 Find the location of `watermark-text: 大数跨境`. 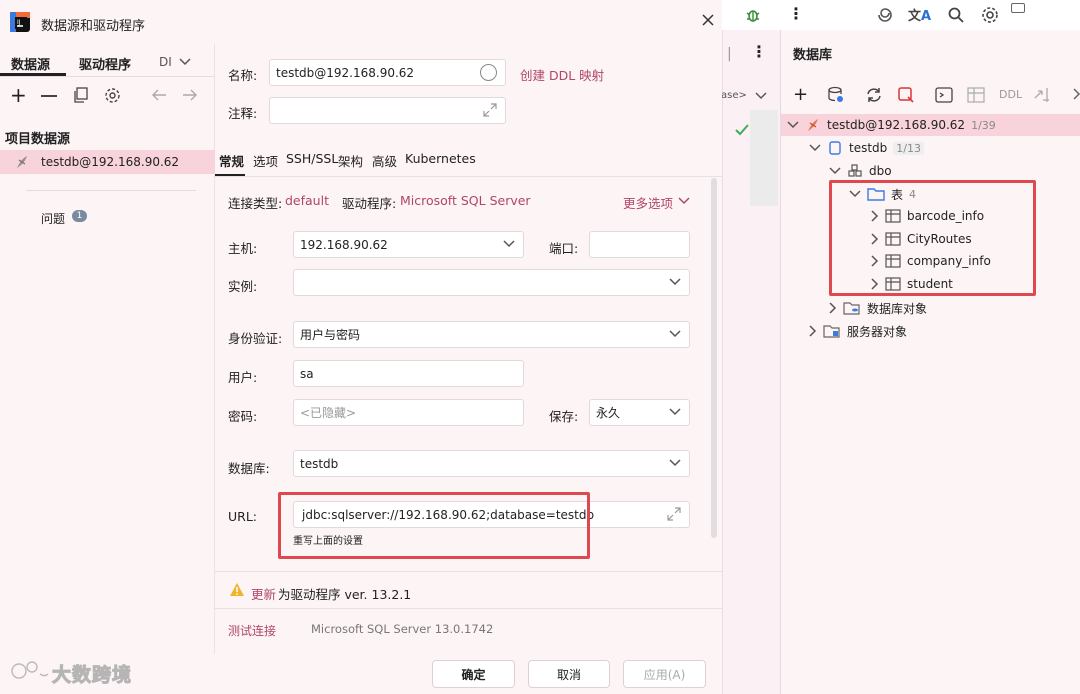

watermark-text: 大数跨境 is located at coordinates (92, 675).